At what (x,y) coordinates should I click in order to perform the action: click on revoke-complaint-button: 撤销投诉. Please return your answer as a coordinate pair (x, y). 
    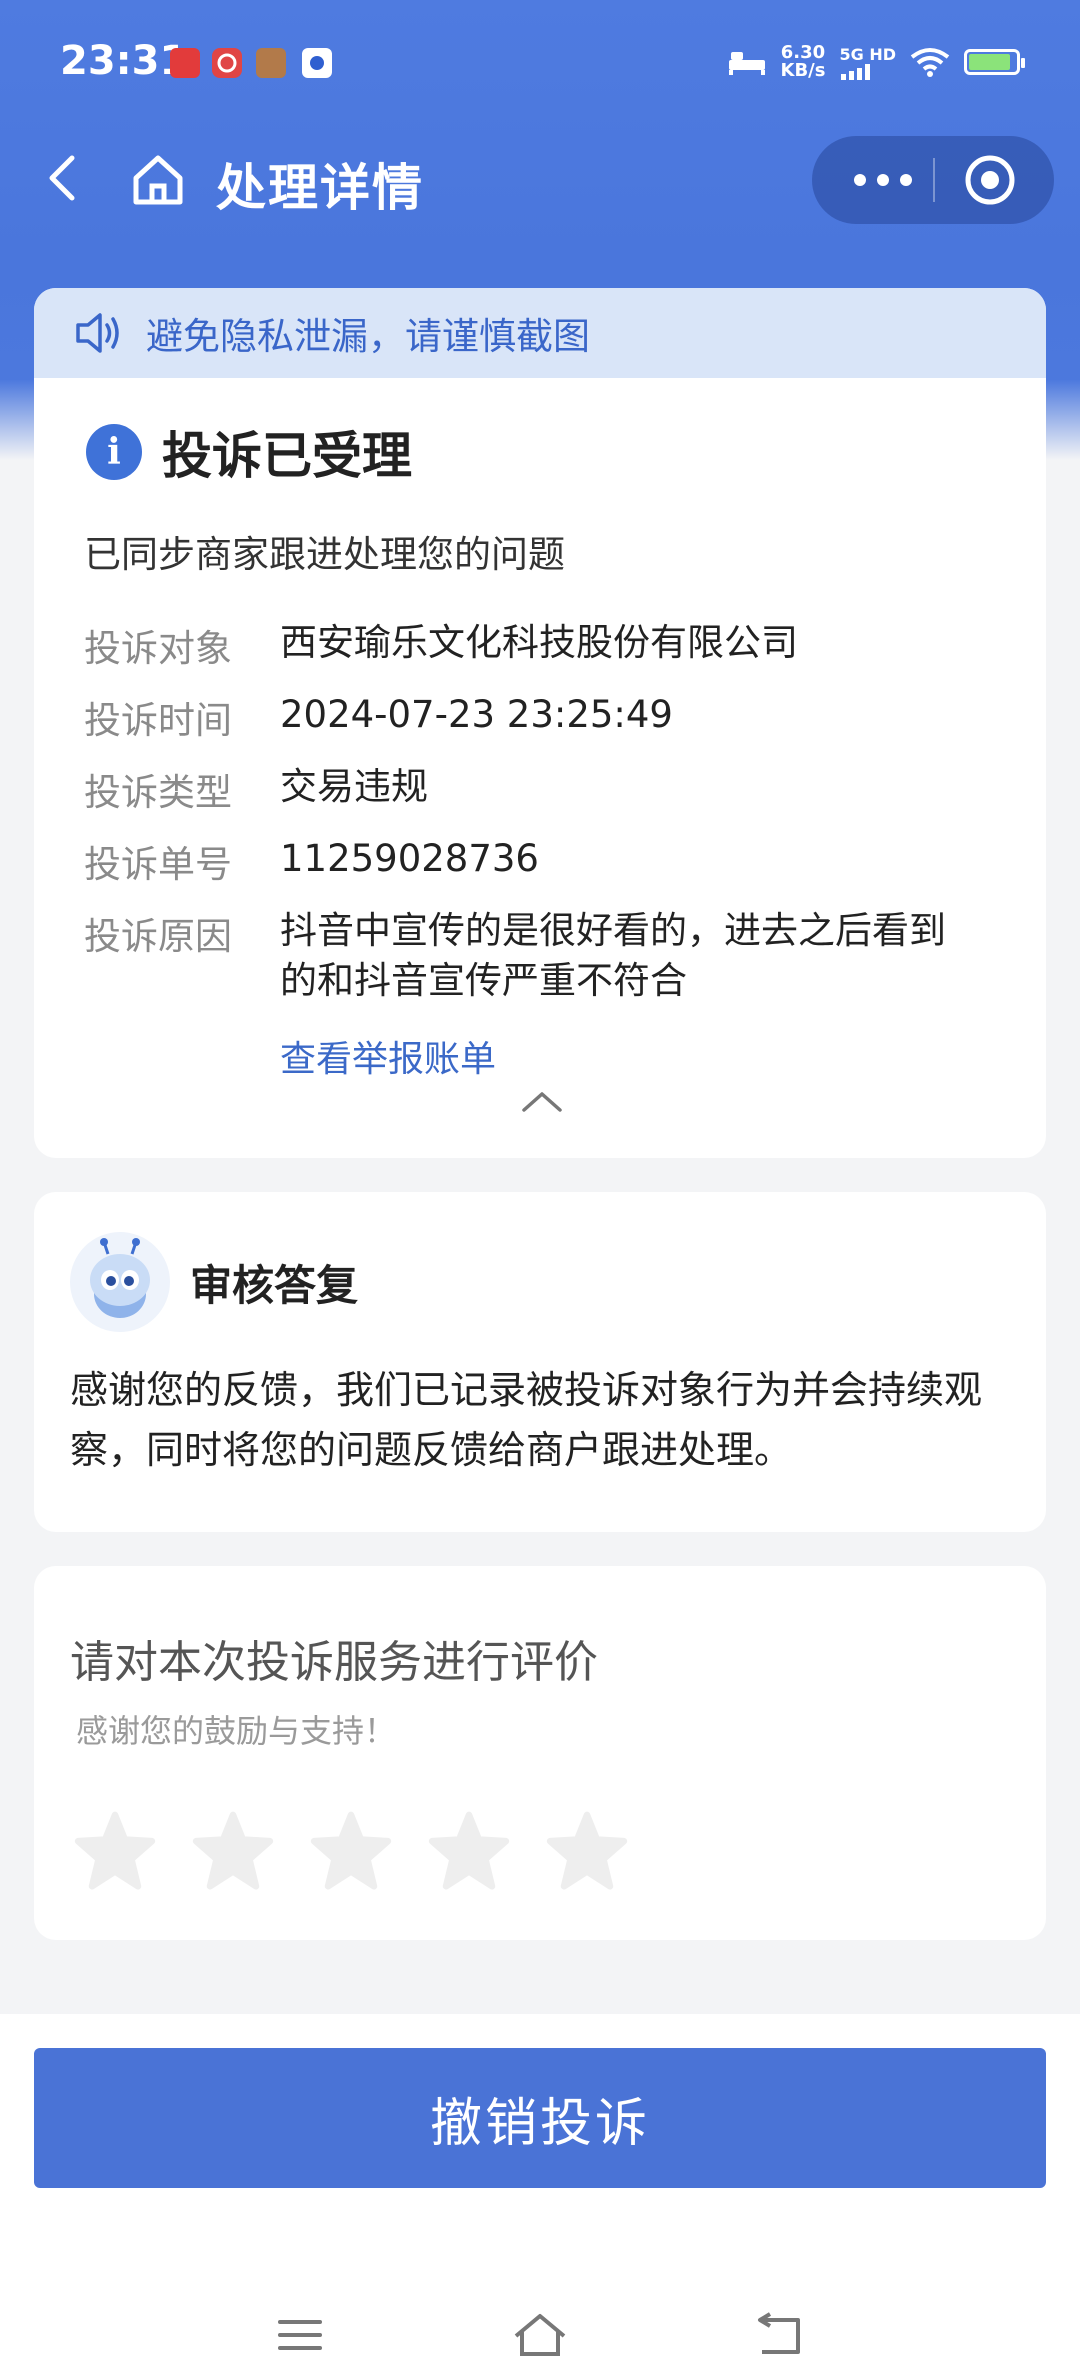
    Looking at the image, I should click on (540, 2118).